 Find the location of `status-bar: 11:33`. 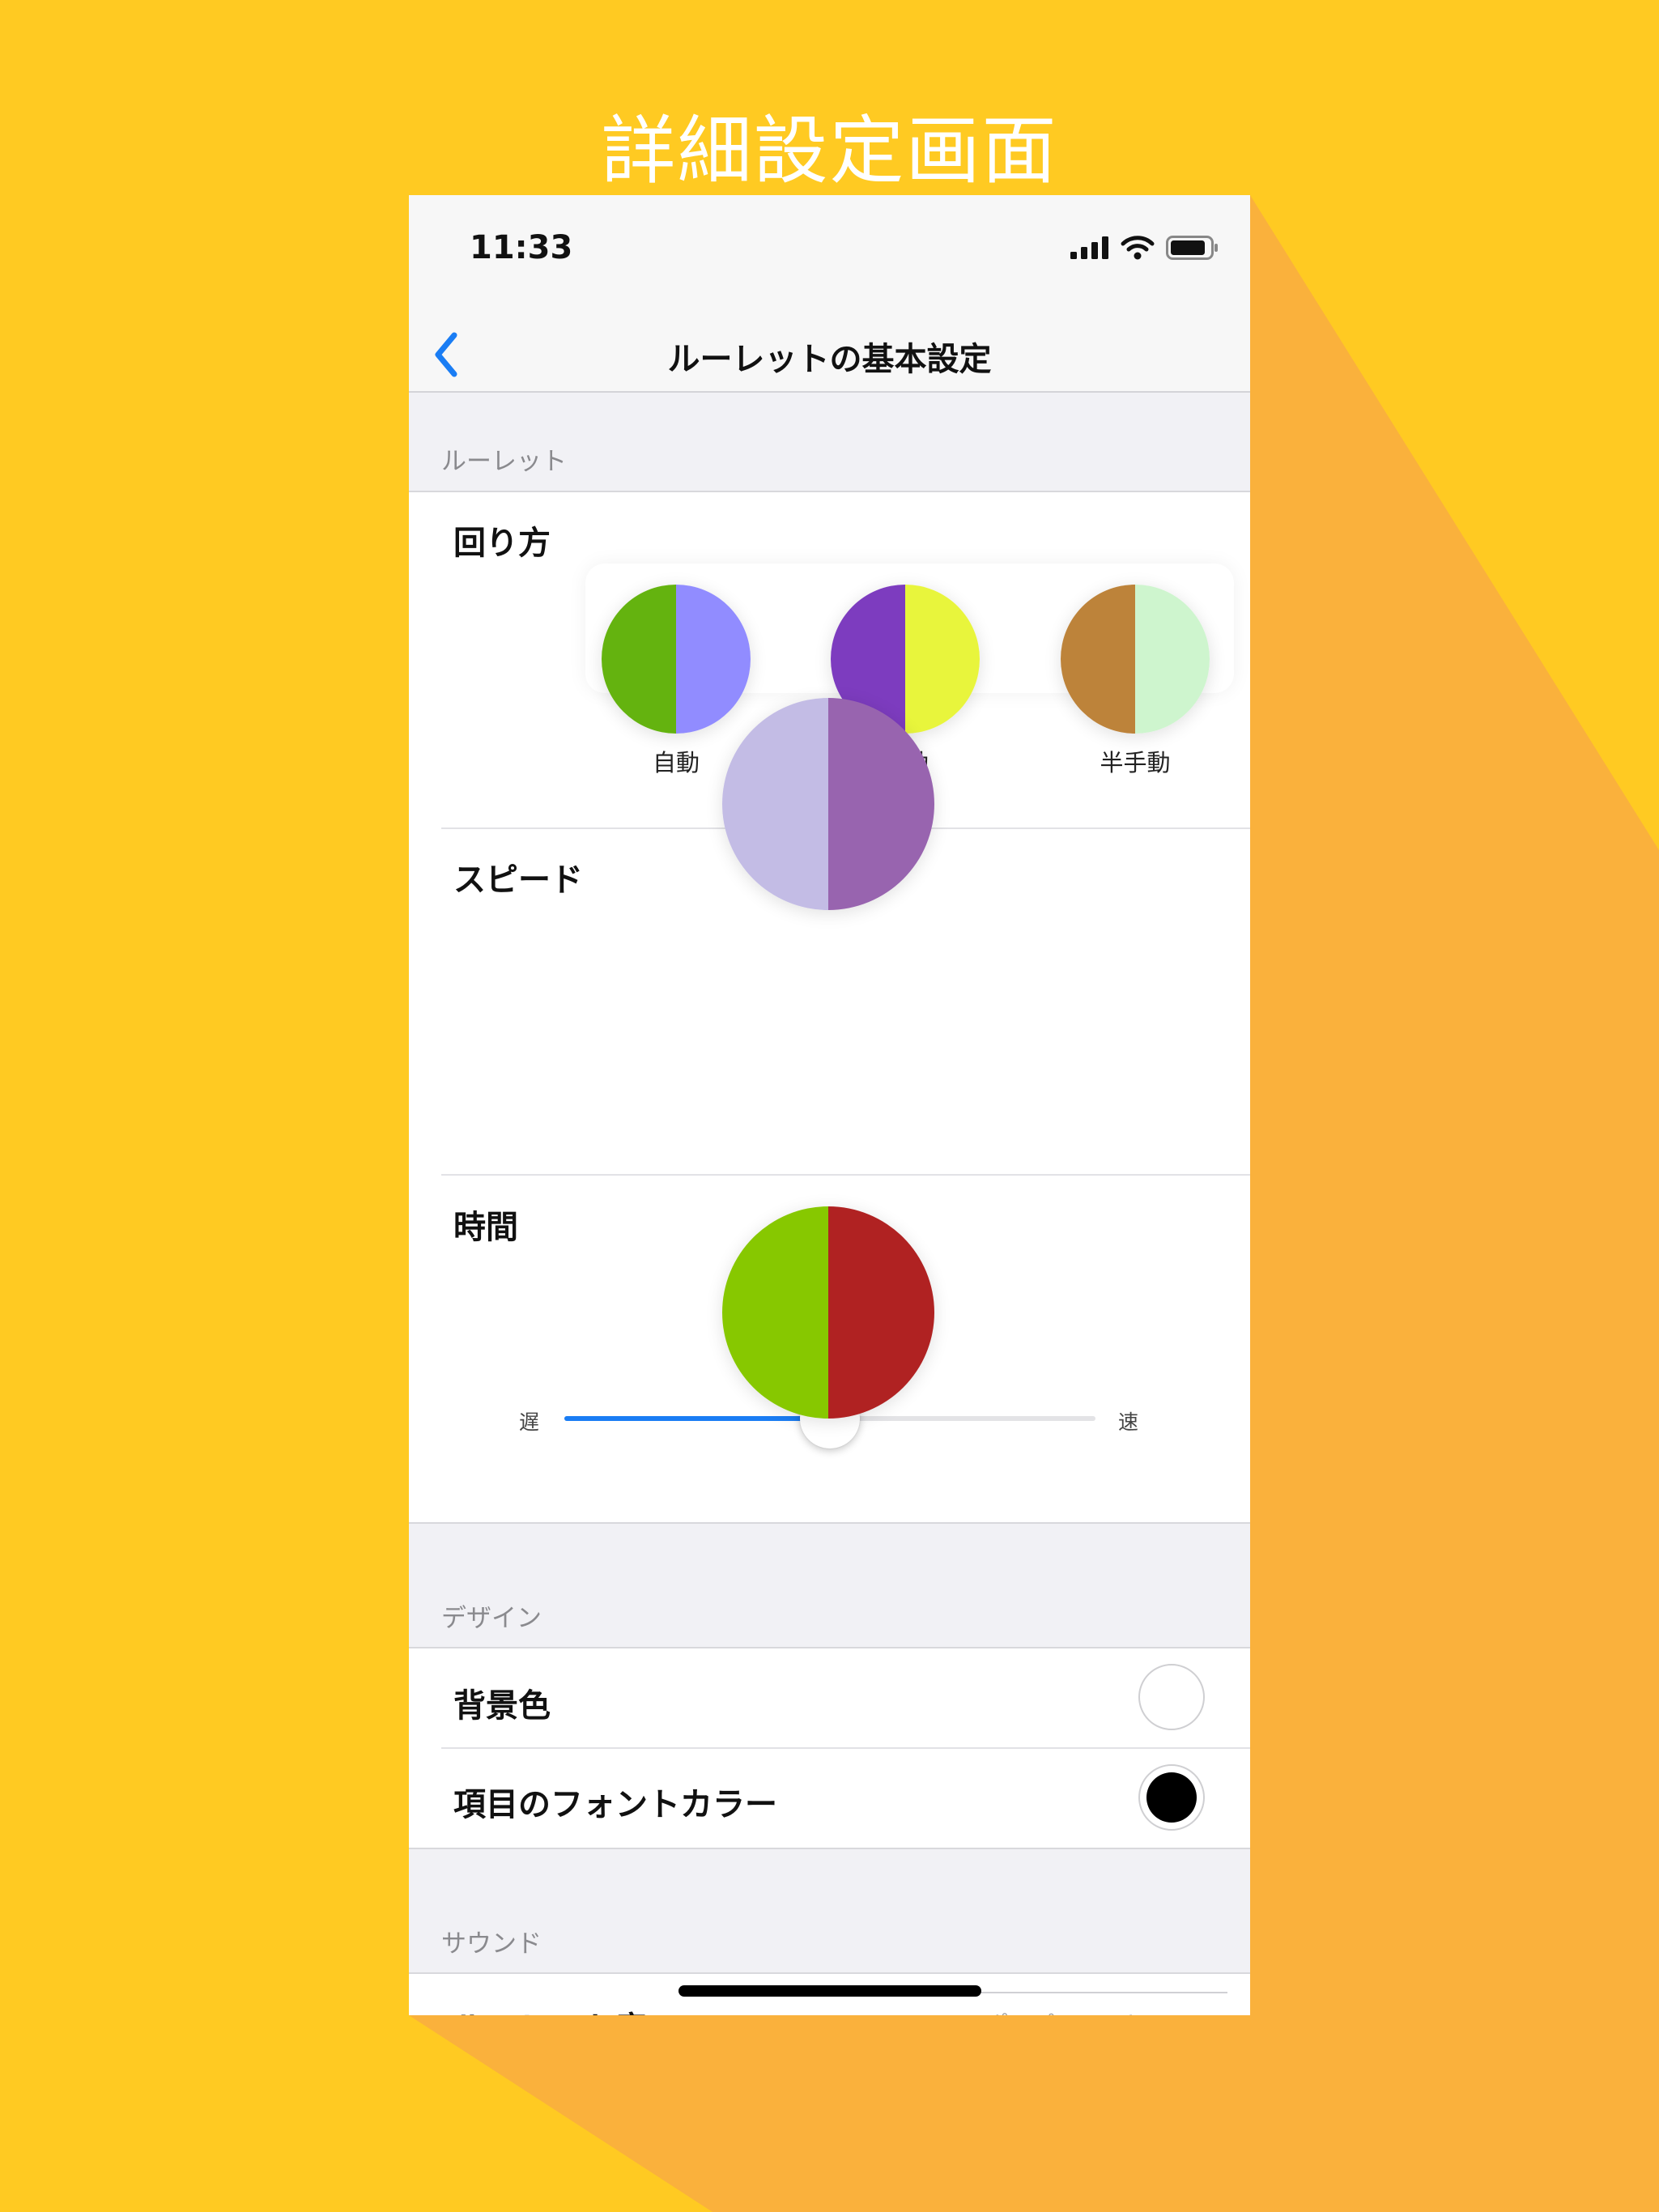

status-bar: 11:33 is located at coordinates (829, 256).